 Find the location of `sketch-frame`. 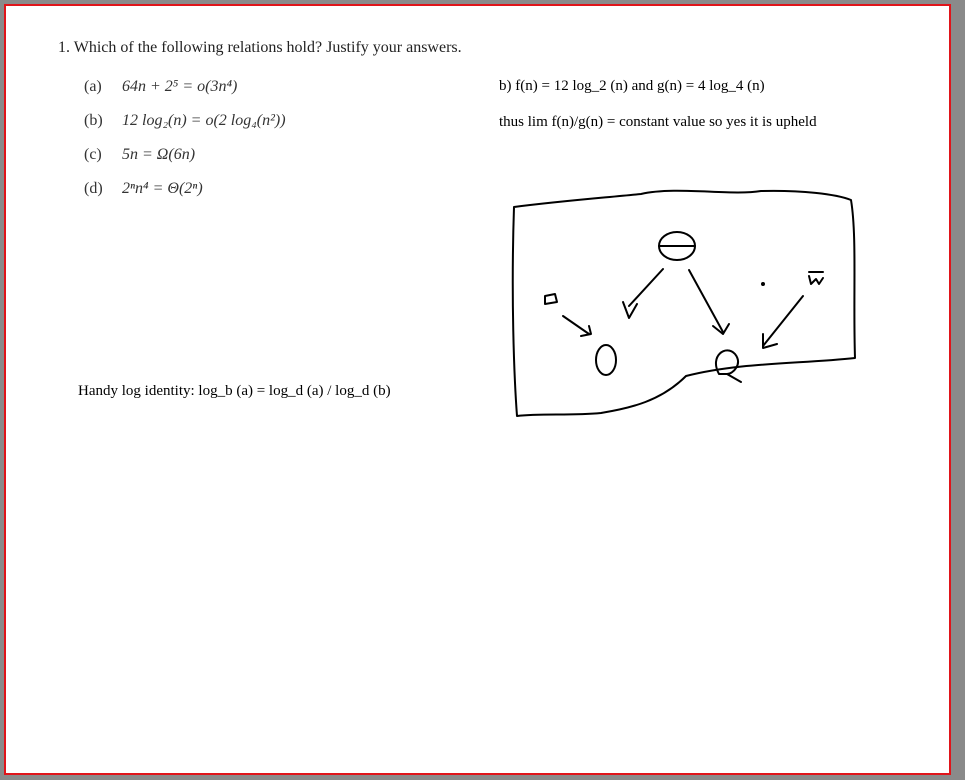

sketch-frame is located at coordinates (683, 303).